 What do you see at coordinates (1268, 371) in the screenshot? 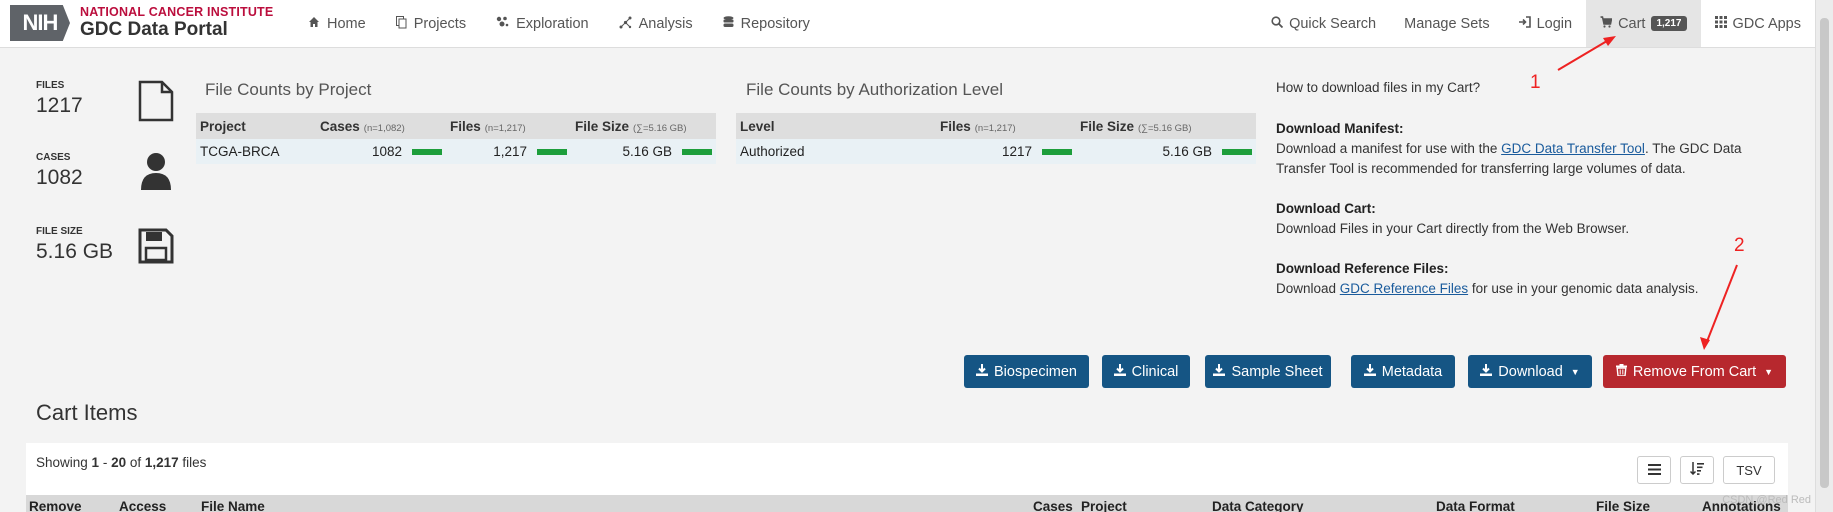
I see `sample-sheet-button: Sample Sheet` at bounding box center [1268, 371].